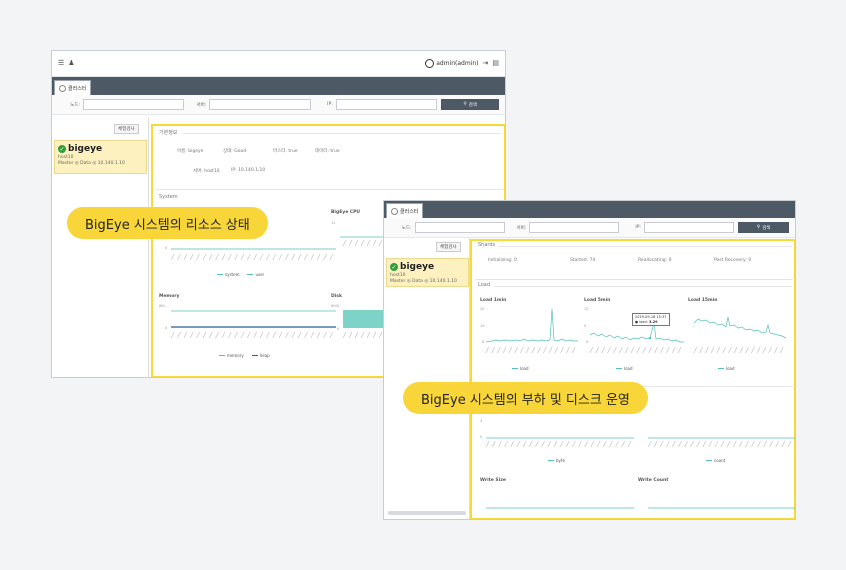  Describe the element at coordinates (91, 163) in the screenshot. I see `node-role-ip: Master ◎ Data ◎ 10.140.1.10` at that location.